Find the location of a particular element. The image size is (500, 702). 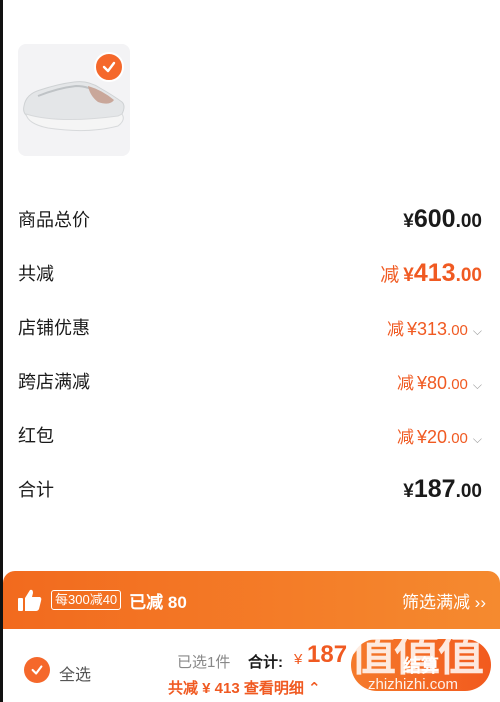

store-discount-value: 减 ¥ 313 .00 ⌵ is located at coordinates (434, 328).